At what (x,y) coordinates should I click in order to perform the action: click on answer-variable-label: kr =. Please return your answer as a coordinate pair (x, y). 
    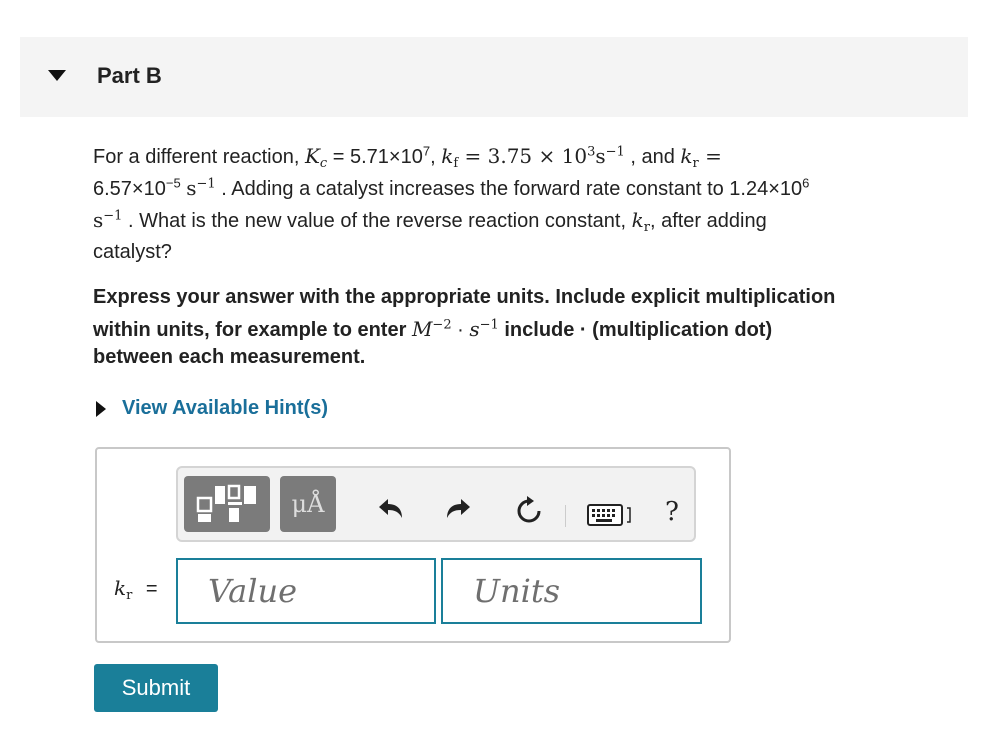
    Looking at the image, I should click on (136, 589).